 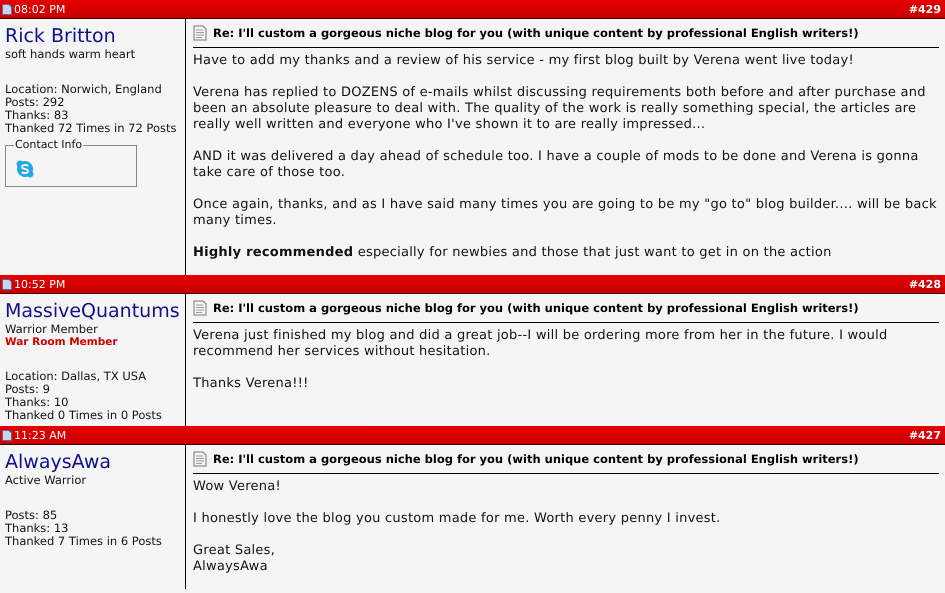 What do you see at coordinates (35, 102) in the screenshot?
I see `user-stat: Posts: 292` at bounding box center [35, 102].